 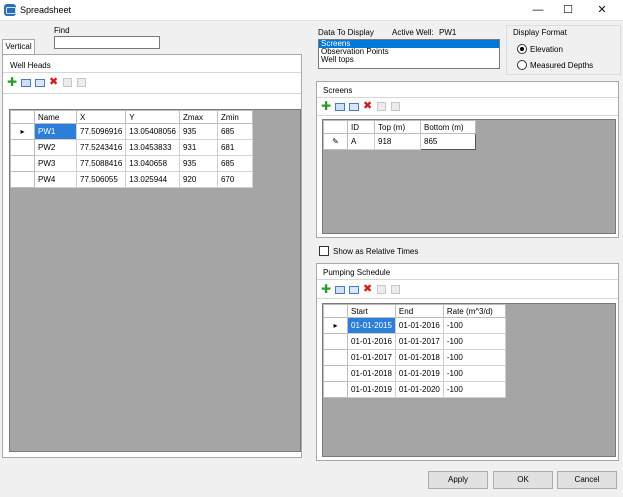 I want to click on cell: 918, so click(x=397, y=141).